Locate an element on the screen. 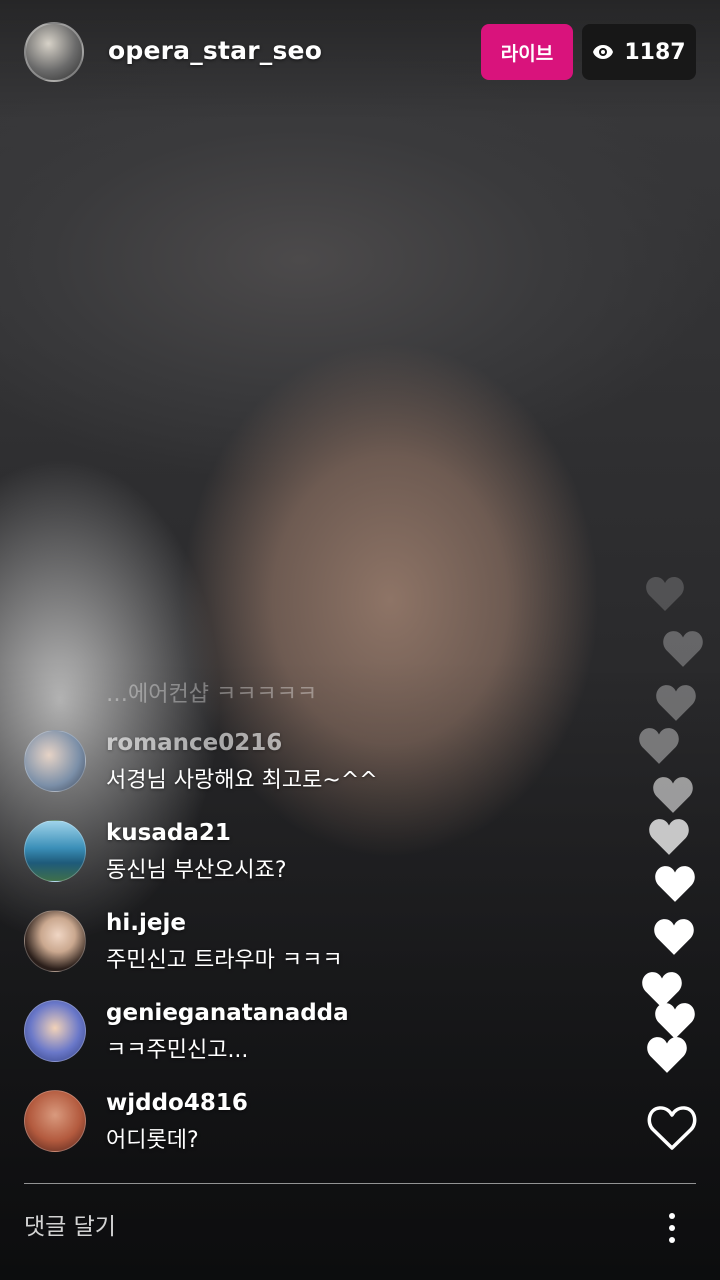 Image resolution: width=720 pixels, height=1280 pixels. comment-item: romance0216 서경님 사랑해요 최고로~^^ is located at coordinates (254, 762).